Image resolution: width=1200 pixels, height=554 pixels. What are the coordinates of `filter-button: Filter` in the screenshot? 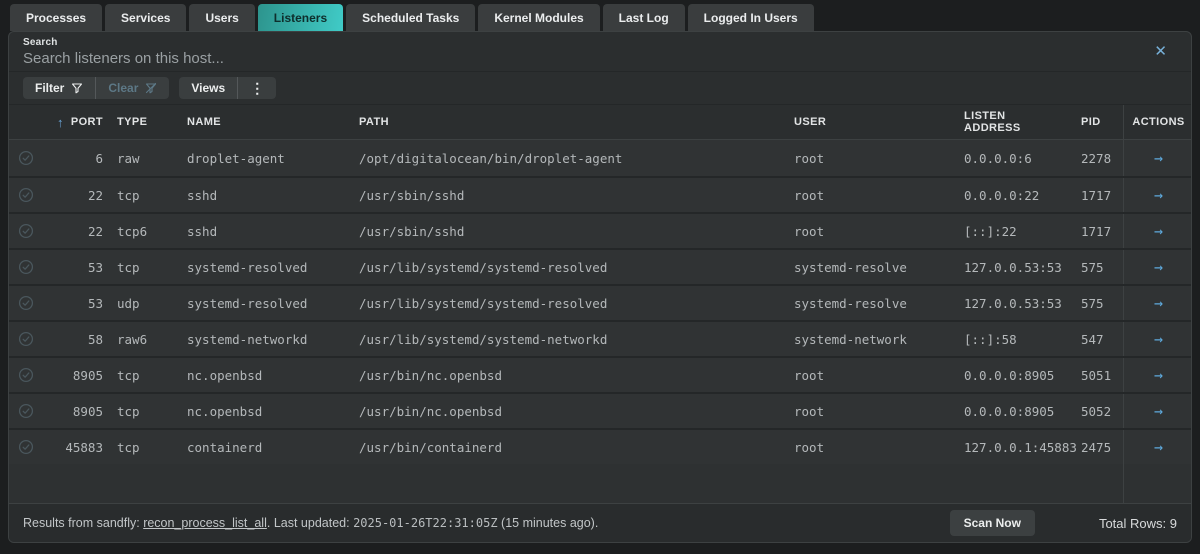 It's located at (59, 88).